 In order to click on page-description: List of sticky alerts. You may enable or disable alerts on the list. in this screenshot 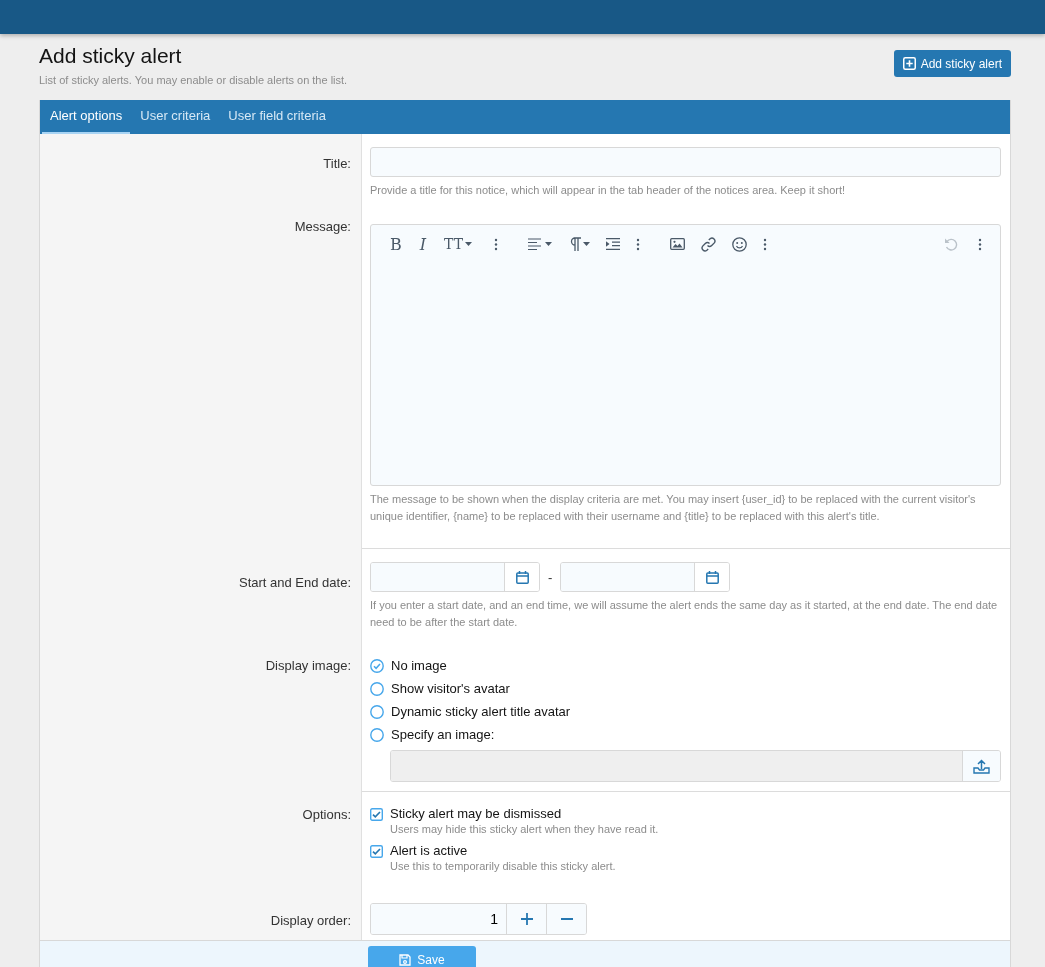, I will do `click(193, 80)`.